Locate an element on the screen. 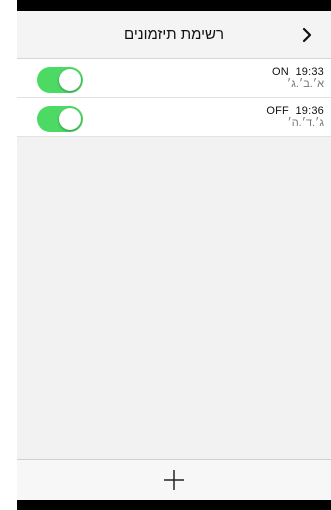 The height and width of the screenshot is (510, 331). timer-time: 19:36 is located at coordinates (309, 111).